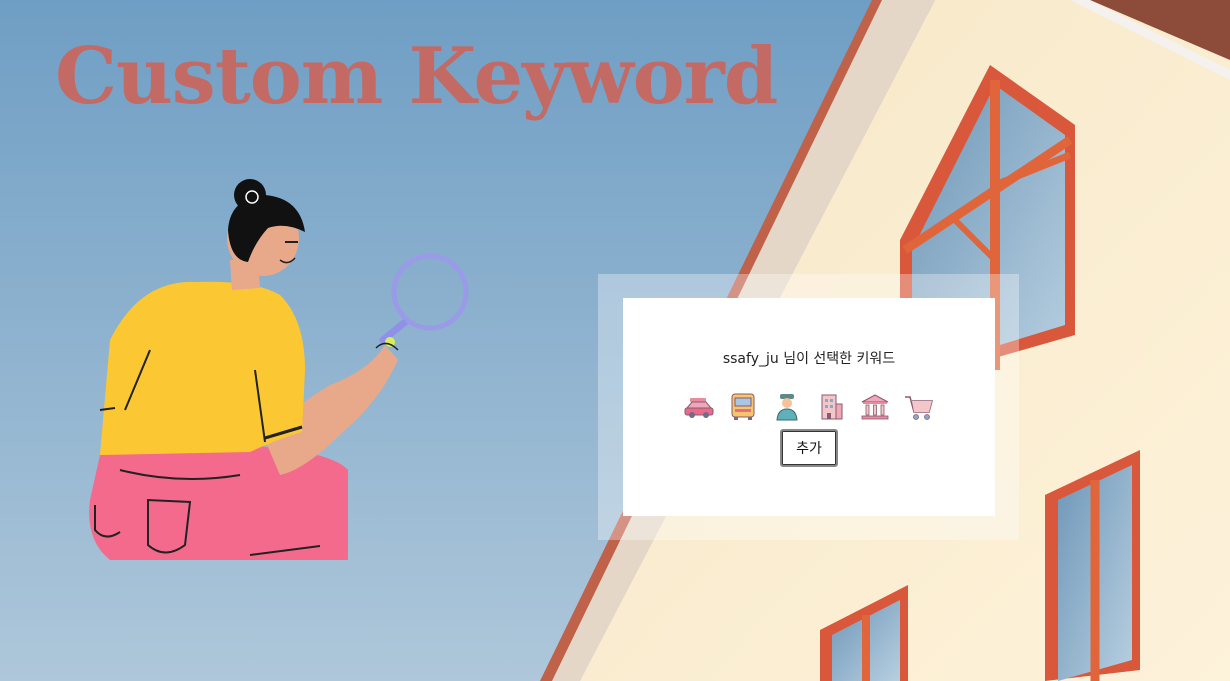 This screenshot has height=681, width=1230. What do you see at coordinates (743, 407) in the screenshot?
I see `bus-icon` at bounding box center [743, 407].